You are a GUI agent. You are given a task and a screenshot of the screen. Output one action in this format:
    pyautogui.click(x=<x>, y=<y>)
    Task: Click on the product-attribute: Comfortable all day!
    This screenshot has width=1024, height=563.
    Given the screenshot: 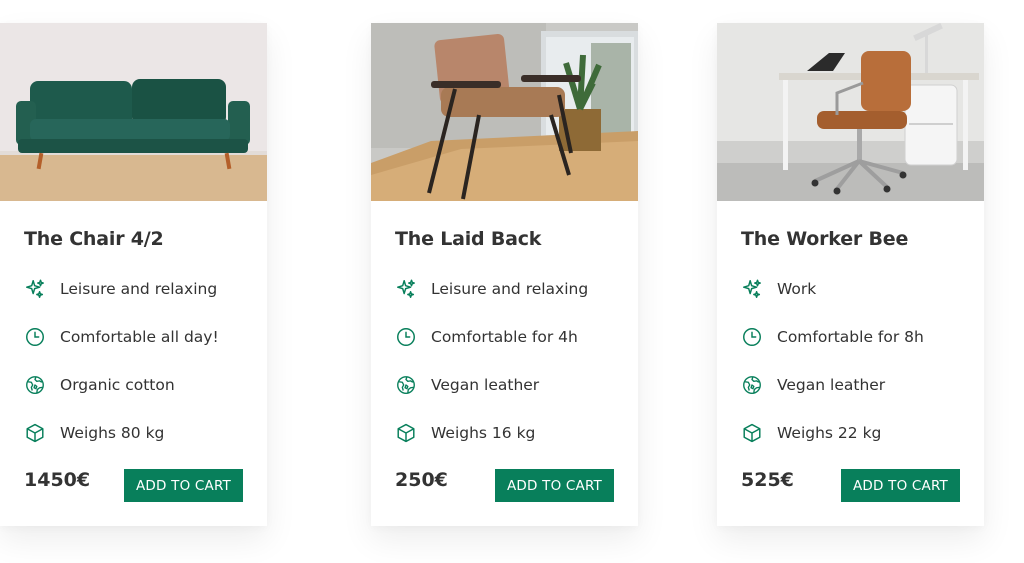 What is the action you would take?
    pyautogui.click(x=139, y=337)
    